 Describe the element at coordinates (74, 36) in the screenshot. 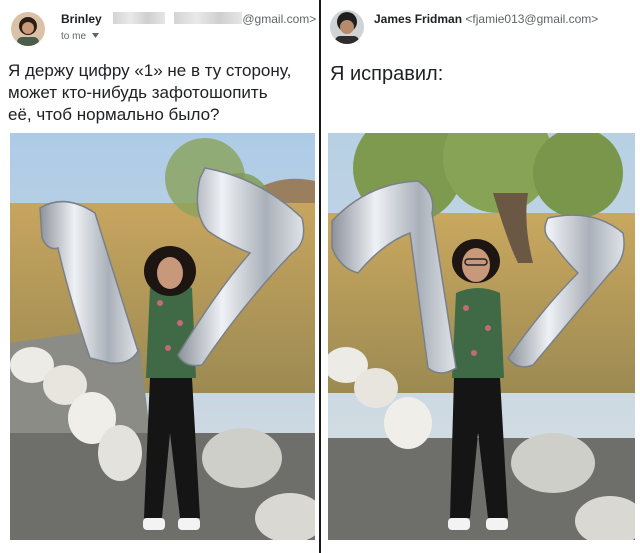

I see `recipient-label: to me` at that location.